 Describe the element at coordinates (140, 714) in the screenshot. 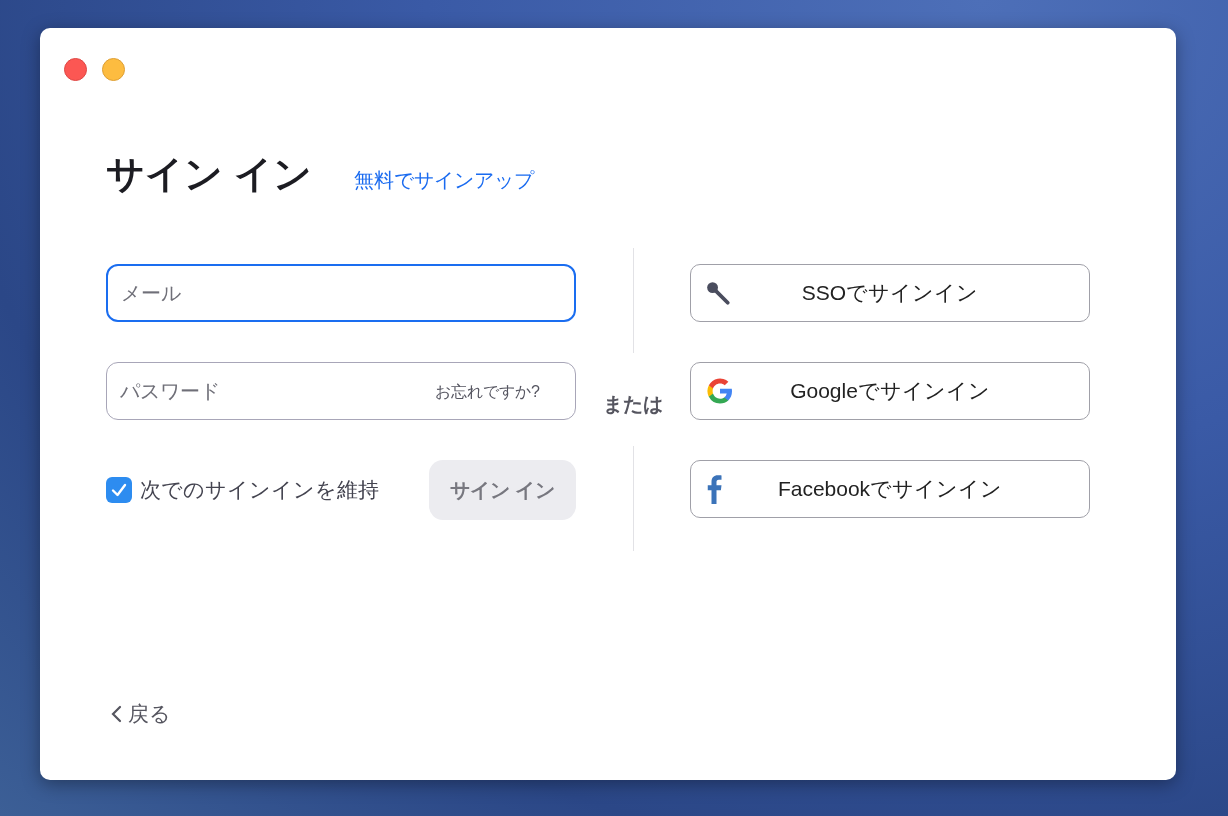

I see `back-link: 戻る` at that location.